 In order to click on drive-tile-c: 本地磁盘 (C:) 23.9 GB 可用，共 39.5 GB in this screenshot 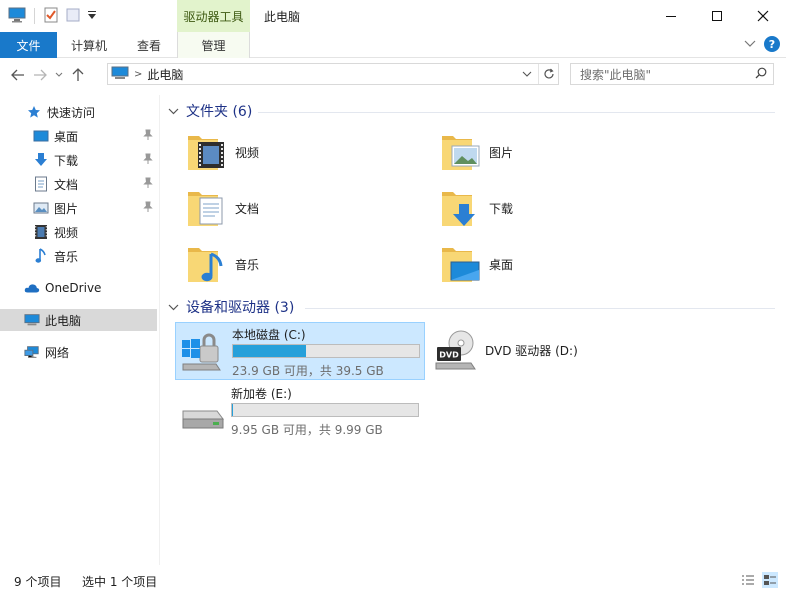, I will do `click(300, 351)`.